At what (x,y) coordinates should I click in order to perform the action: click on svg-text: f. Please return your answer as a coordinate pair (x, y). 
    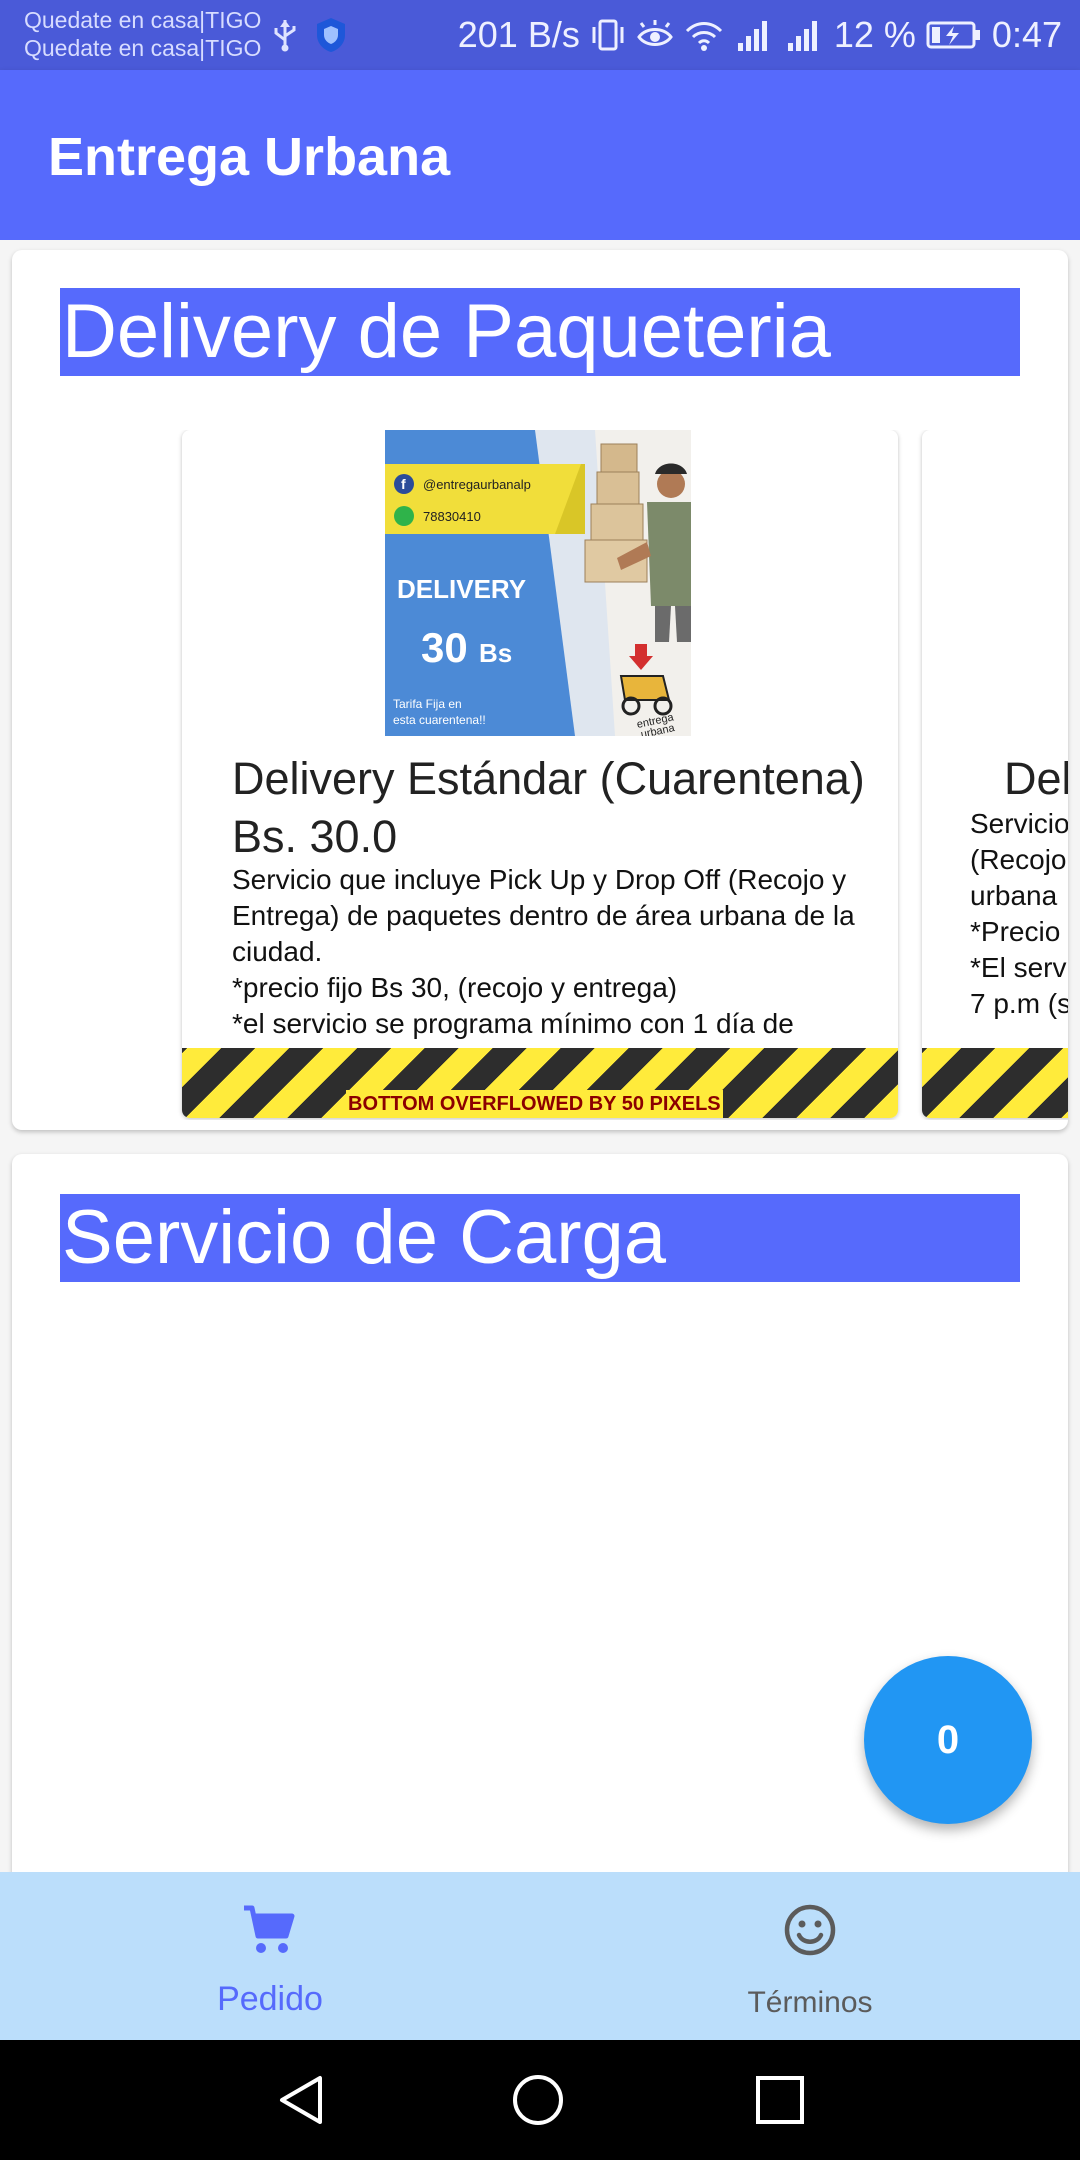
    Looking at the image, I should click on (403, 484).